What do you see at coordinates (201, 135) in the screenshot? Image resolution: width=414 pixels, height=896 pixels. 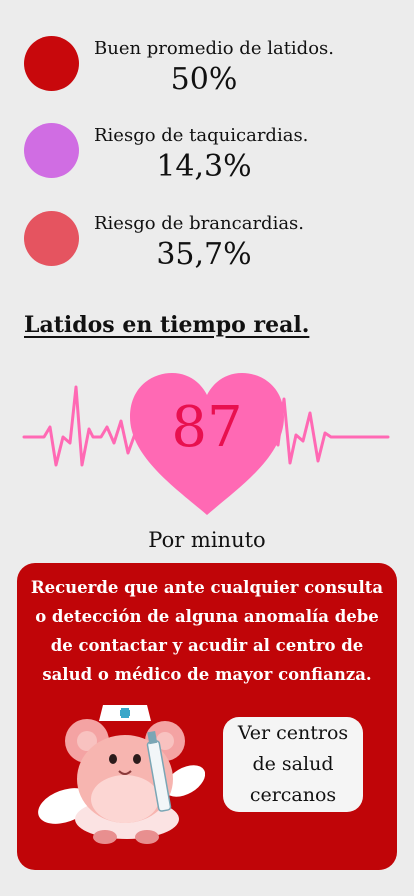 I see `stat-label: Riesgo de taquicardias.` at bounding box center [201, 135].